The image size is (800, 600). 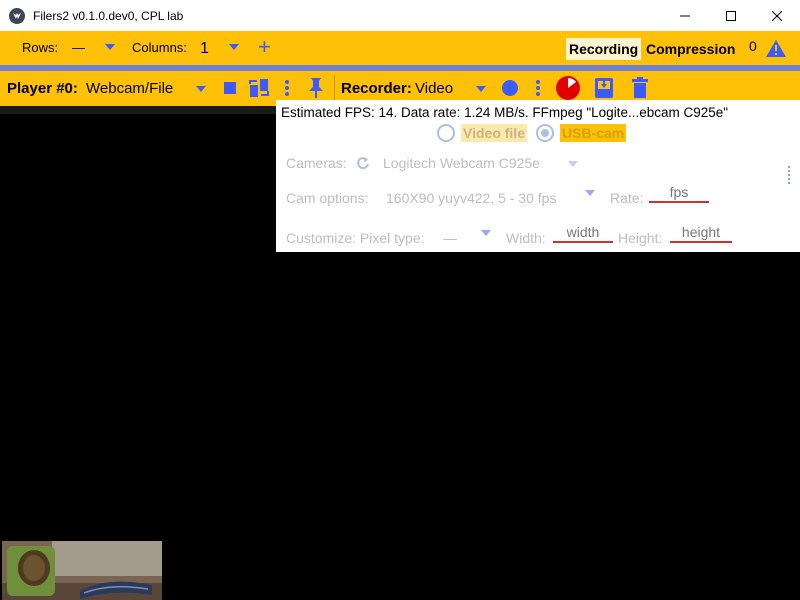 I want to click on usb-cam-radio, so click(x=545, y=133).